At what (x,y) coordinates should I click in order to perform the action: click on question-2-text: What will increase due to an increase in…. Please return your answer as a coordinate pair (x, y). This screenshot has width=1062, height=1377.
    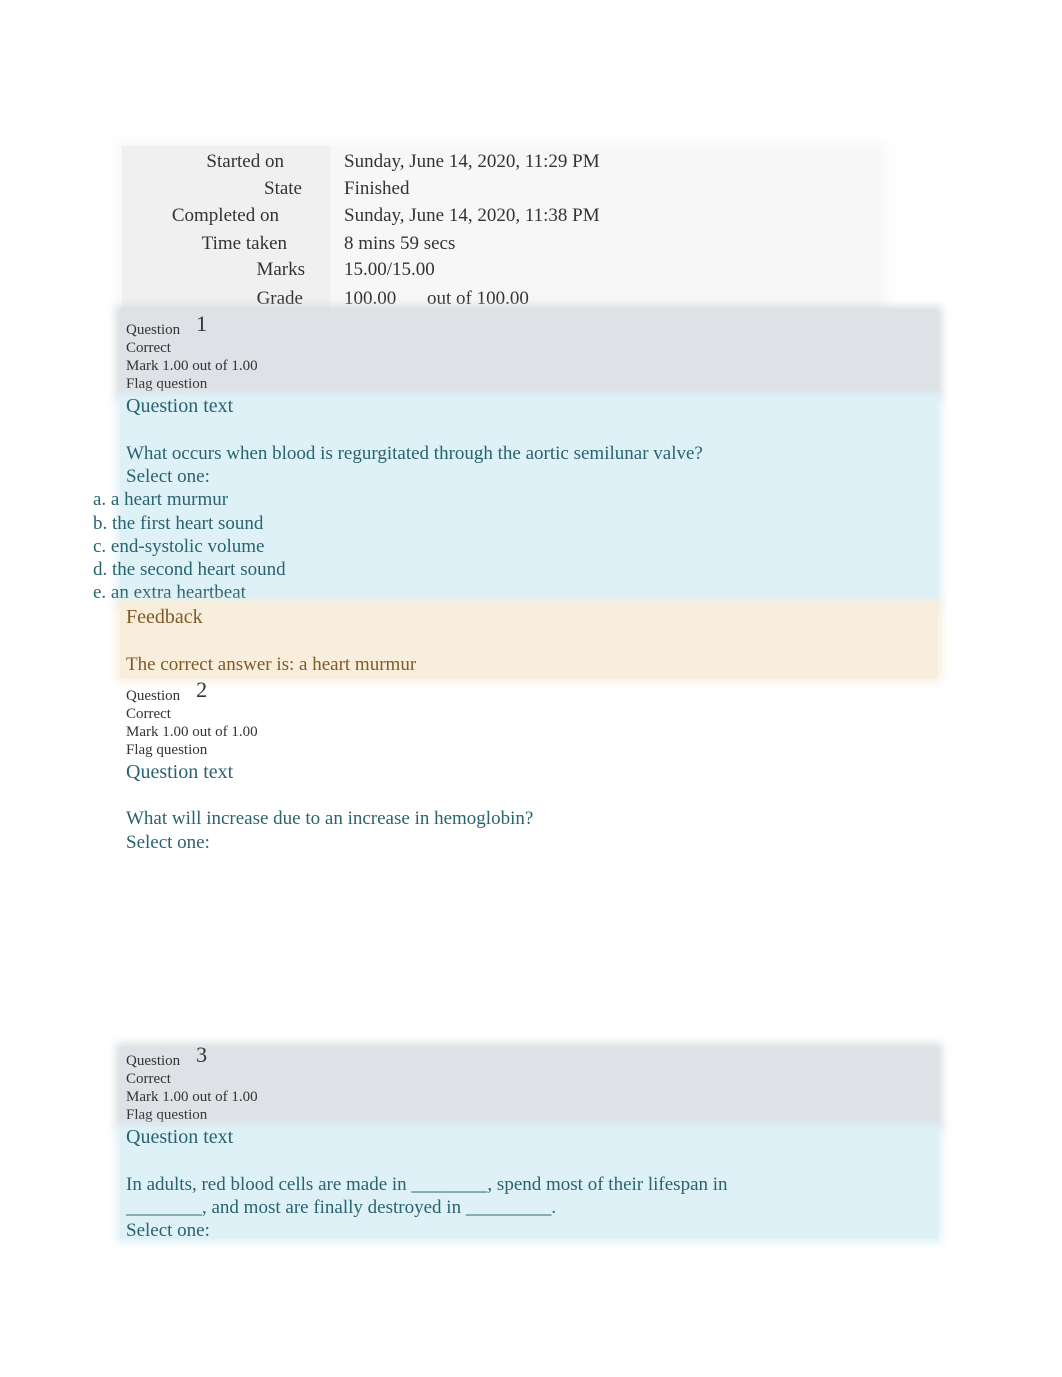
    Looking at the image, I should click on (330, 818).